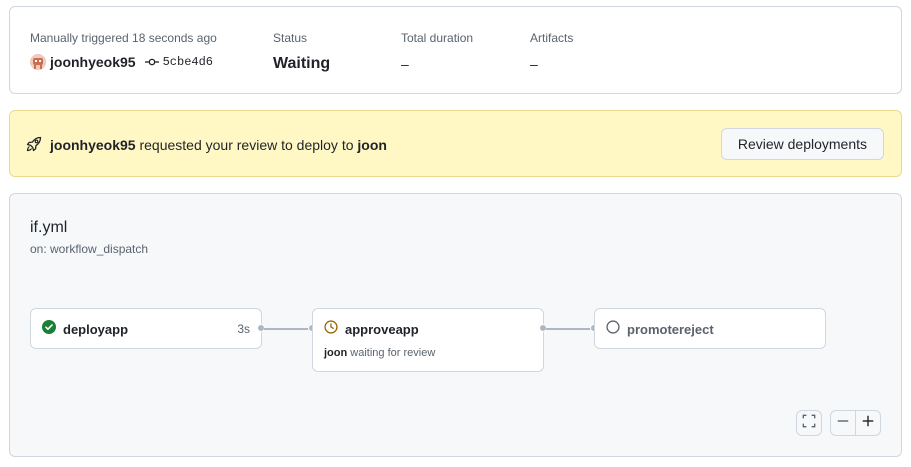 The image size is (911, 467). What do you see at coordinates (382, 329) in the screenshot?
I see `job-name: approveapp` at bounding box center [382, 329].